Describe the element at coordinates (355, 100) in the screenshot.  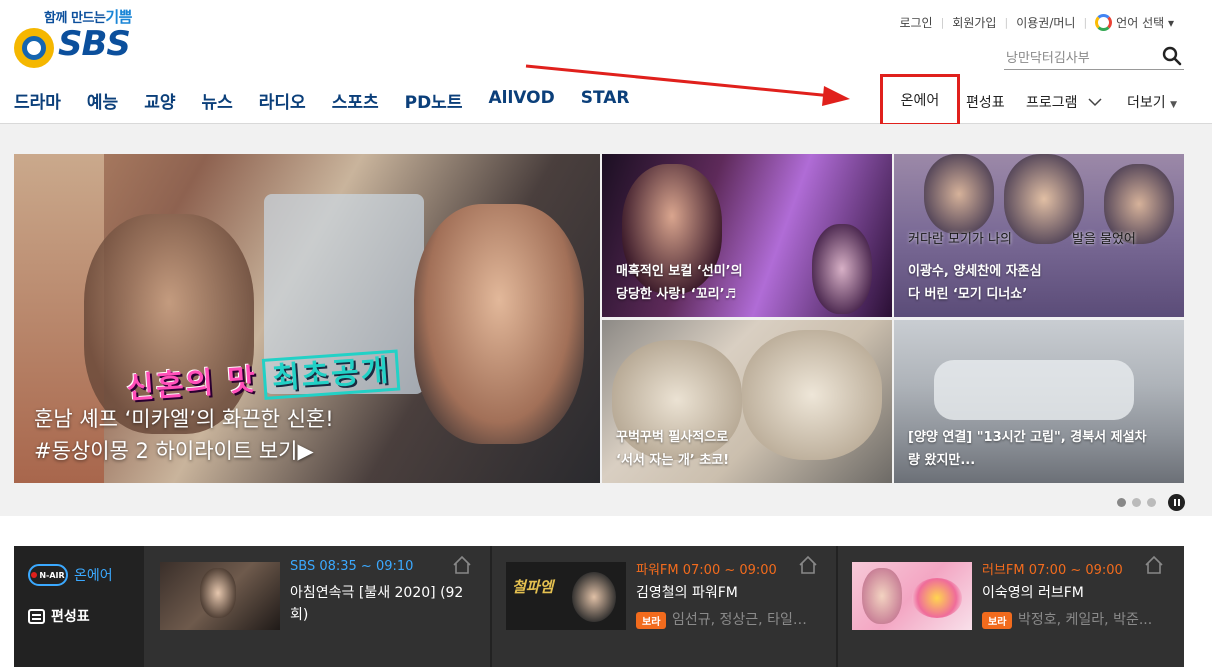
I see `nav-sports: 스포츠` at that location.